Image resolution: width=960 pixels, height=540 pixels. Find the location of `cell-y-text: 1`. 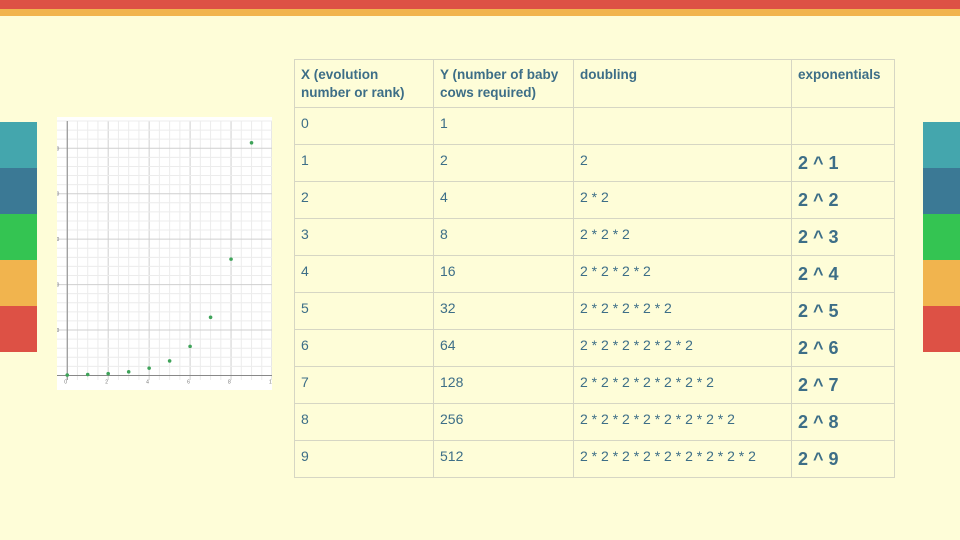

cell-y-text: 1 is located at coordinates (444, 123).